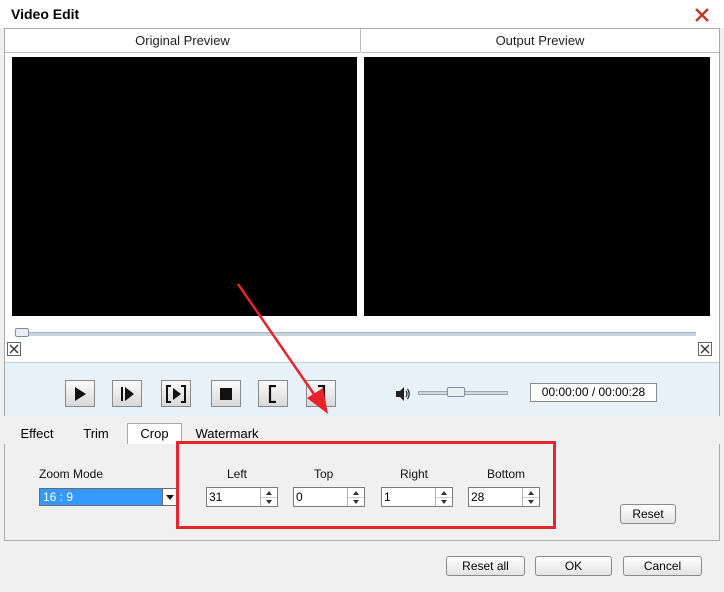  What do you see at coordinates (45, 14) in the screenshot?
I see `window-title: Video Edit` at bounding box center [45, 14].